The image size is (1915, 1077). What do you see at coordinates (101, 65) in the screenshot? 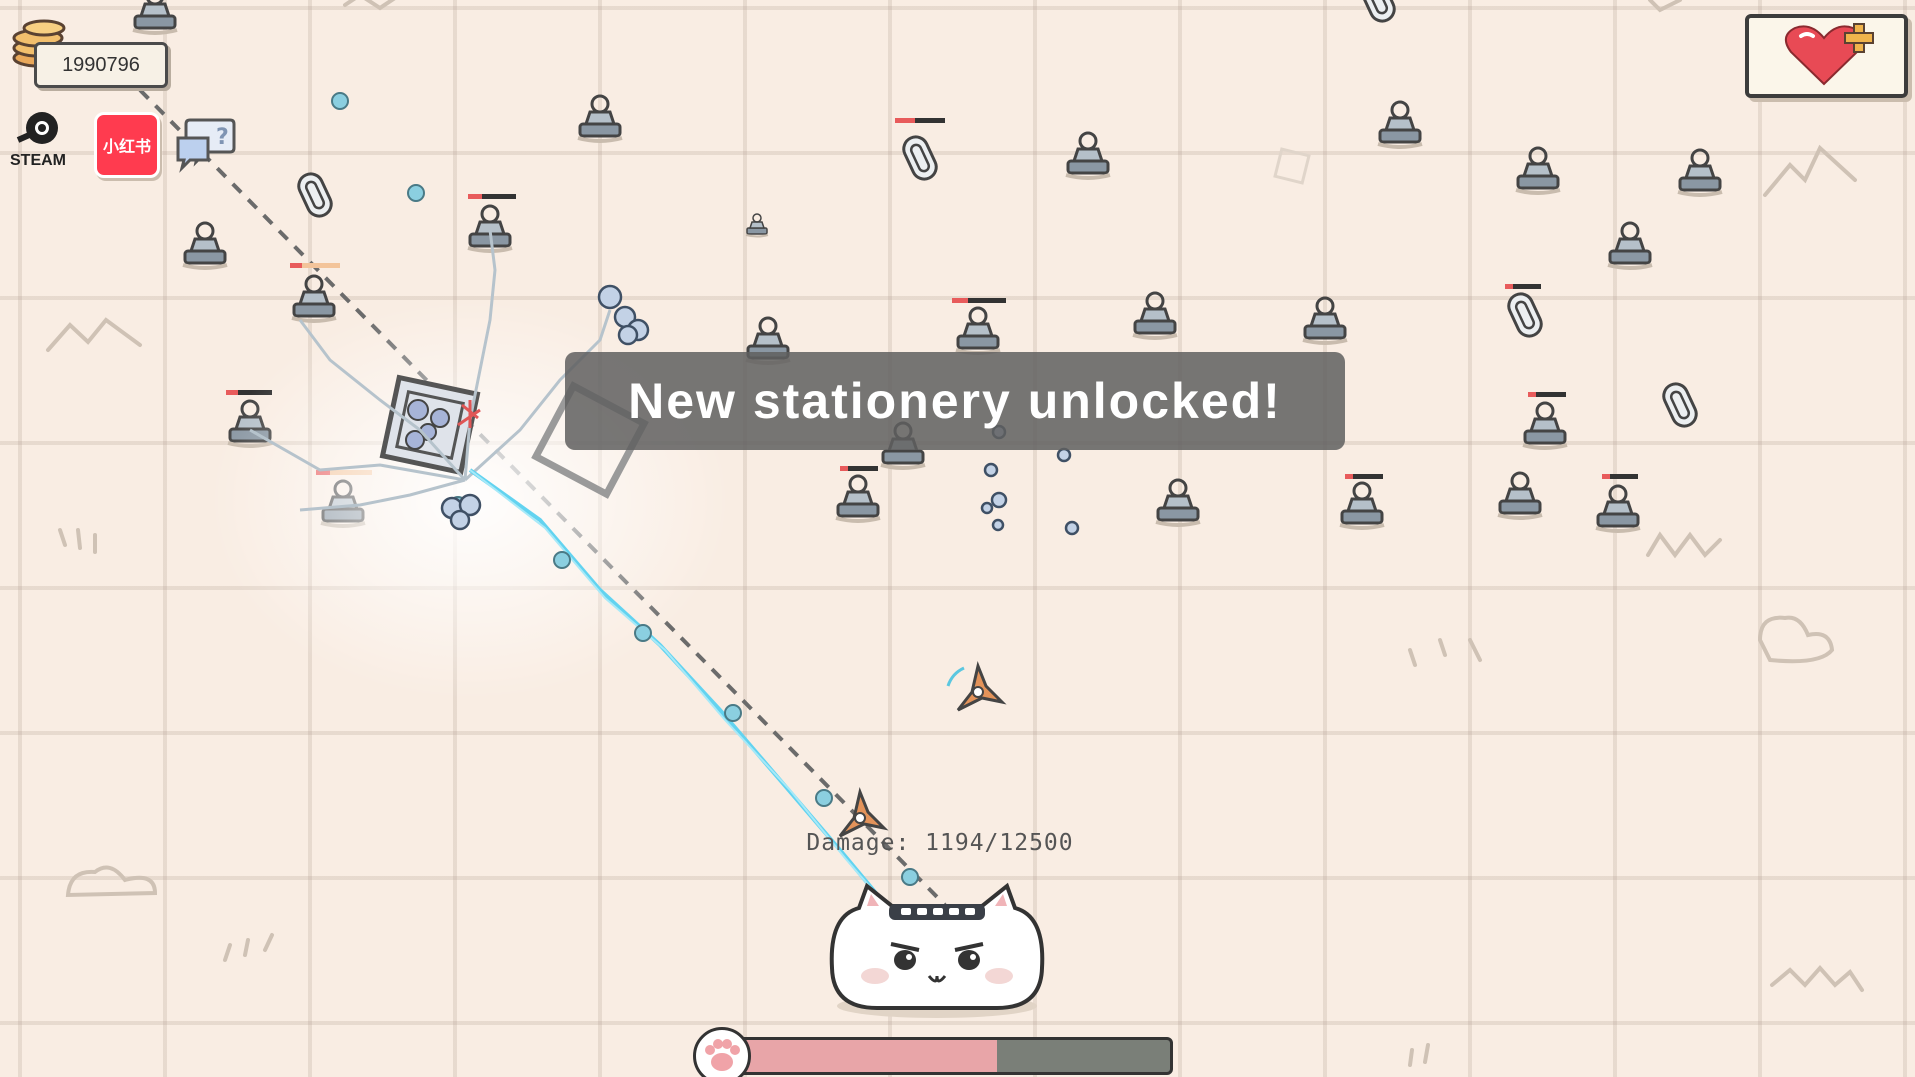
I see `coin-counter: 1990796` at bounding box center [101, 65].